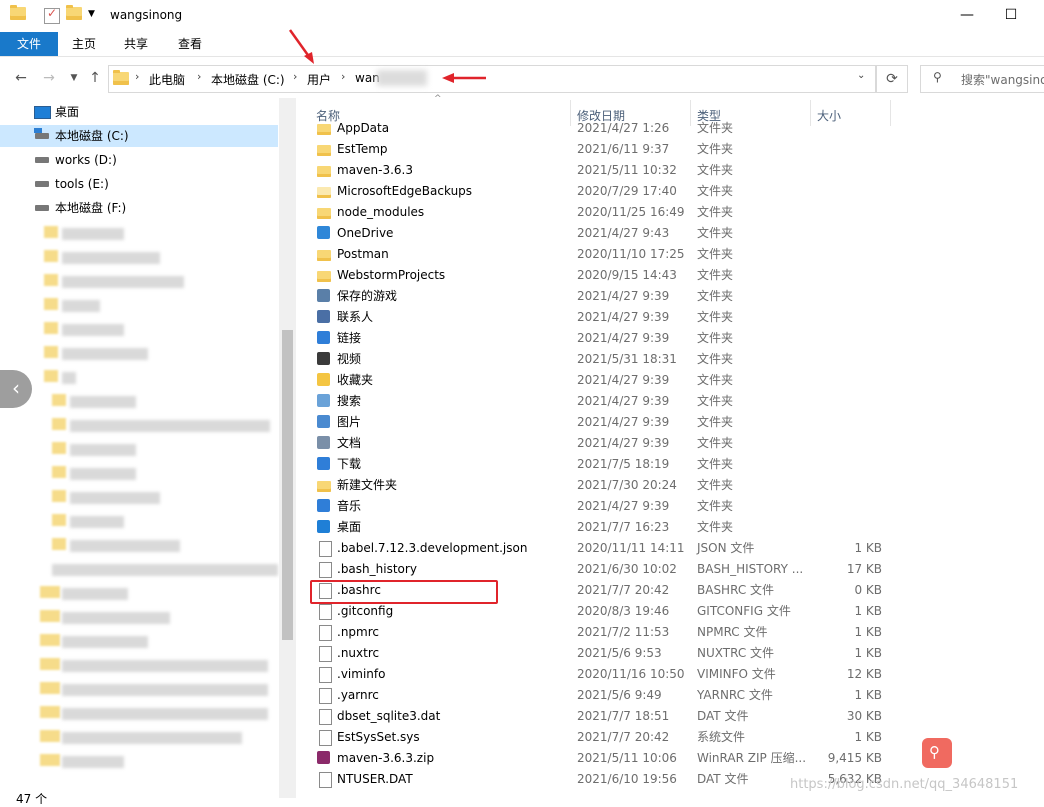 The width and height of the screenshot is (1044, 807). What do you see at coordinates (139, 136) in the screenshot?
I see `nav-item-local-disk-c: 本地磁盘 (C:)` at bounding box center [139, 136].